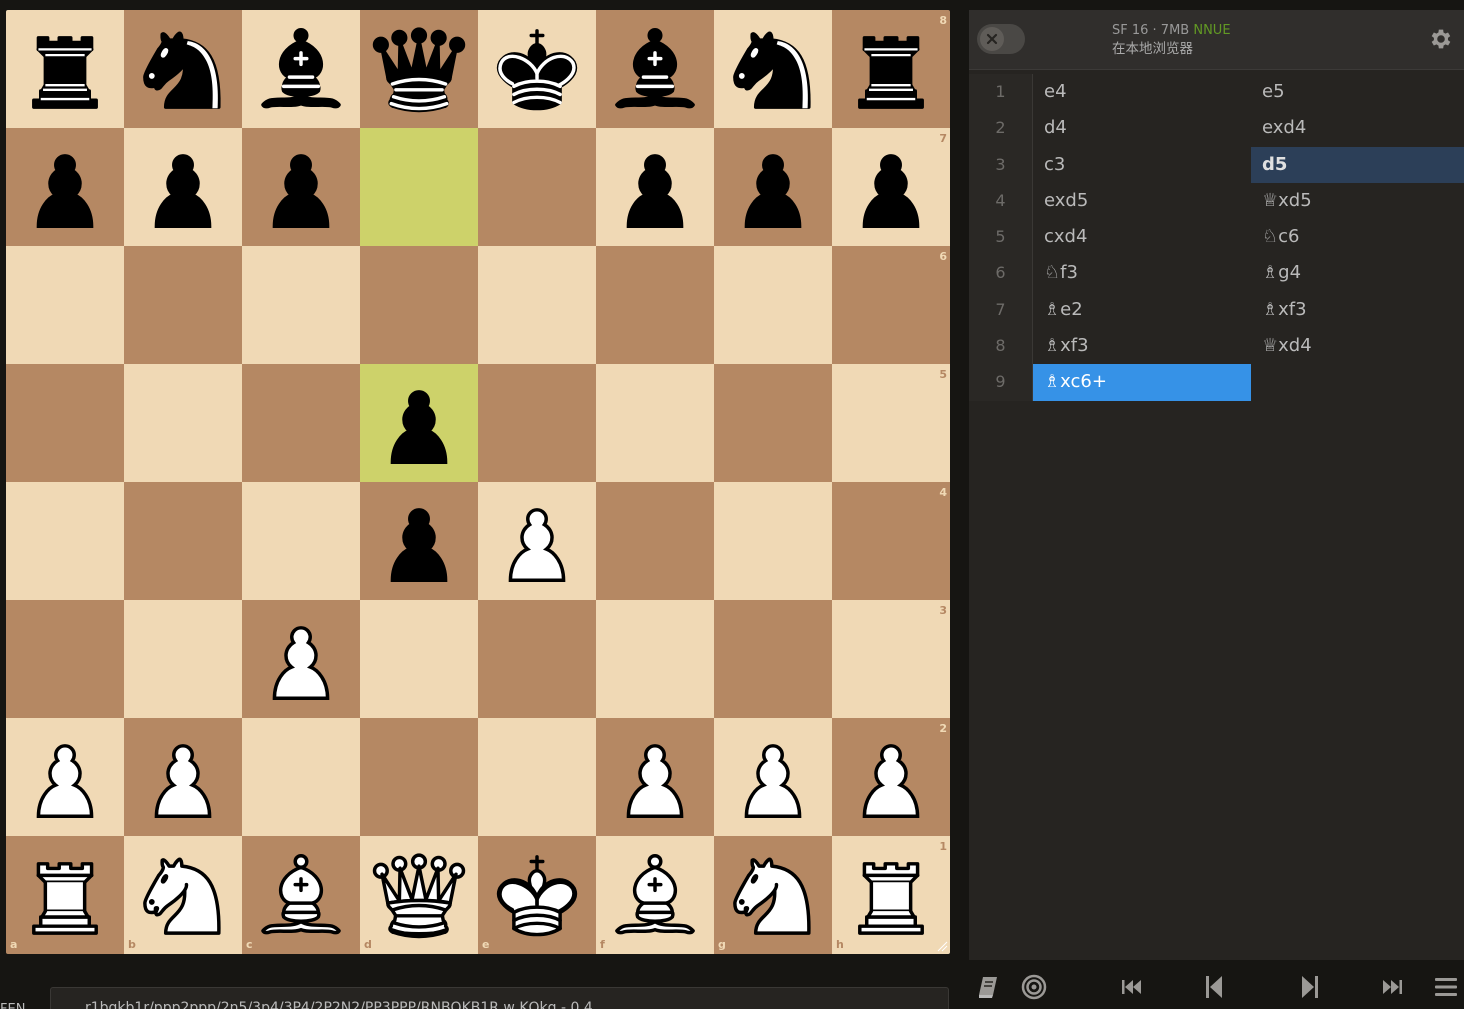 The height and width of the screenshot is (1009, 1464). I want to click on square-a2, so click(65, 777).